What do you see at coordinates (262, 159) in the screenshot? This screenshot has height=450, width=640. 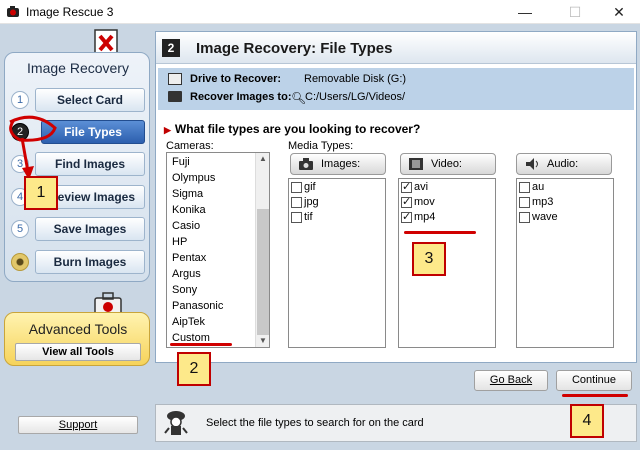 I see `scroll-up-icon: ▲` at bounding box center [262, 159].